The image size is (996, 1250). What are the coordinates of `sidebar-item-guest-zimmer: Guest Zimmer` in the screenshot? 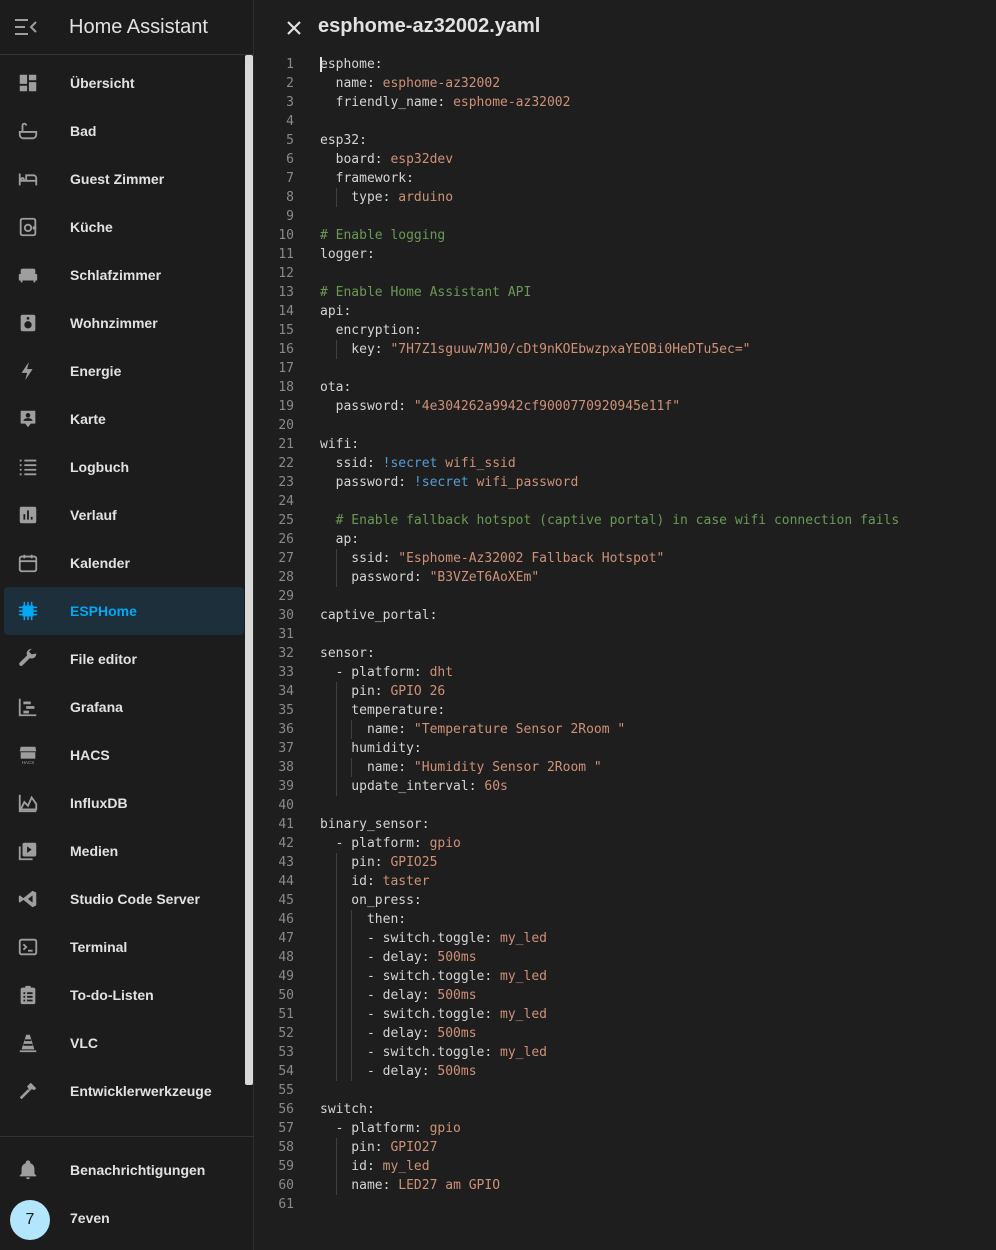 It's located at (124, 179).